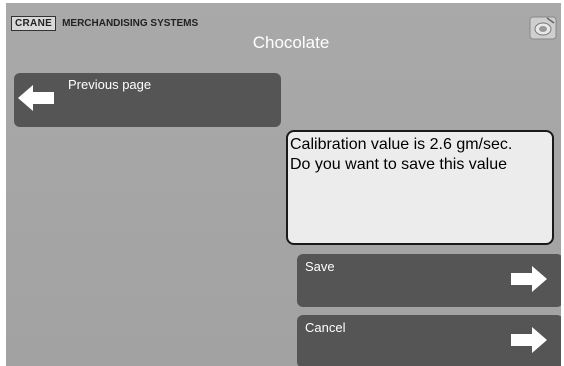 Image resolution: width=564 pixels, height=366 pixels. I want to click on previous-page-button: Previous page, so click(147, 100).